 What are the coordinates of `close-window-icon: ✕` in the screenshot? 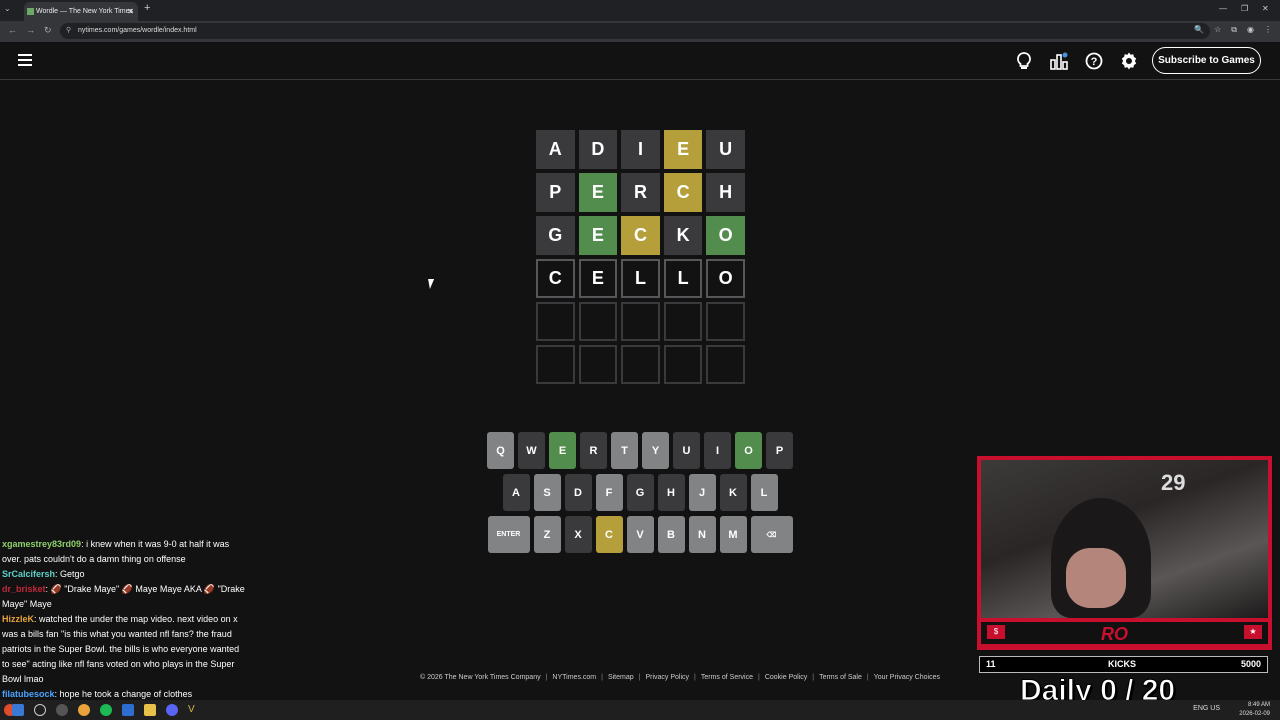 It's located at (1265, 8).